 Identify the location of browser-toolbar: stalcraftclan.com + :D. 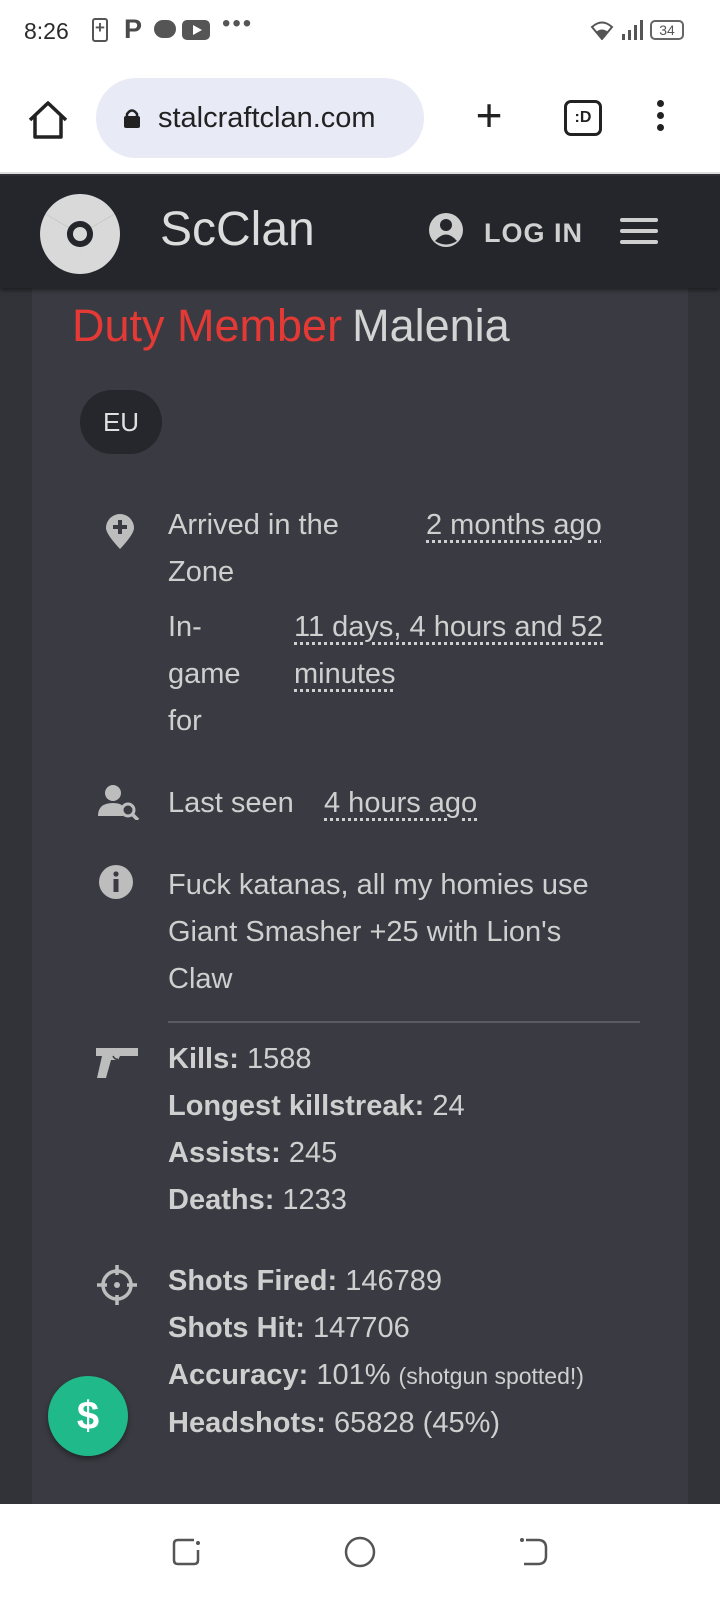
(360, 119).